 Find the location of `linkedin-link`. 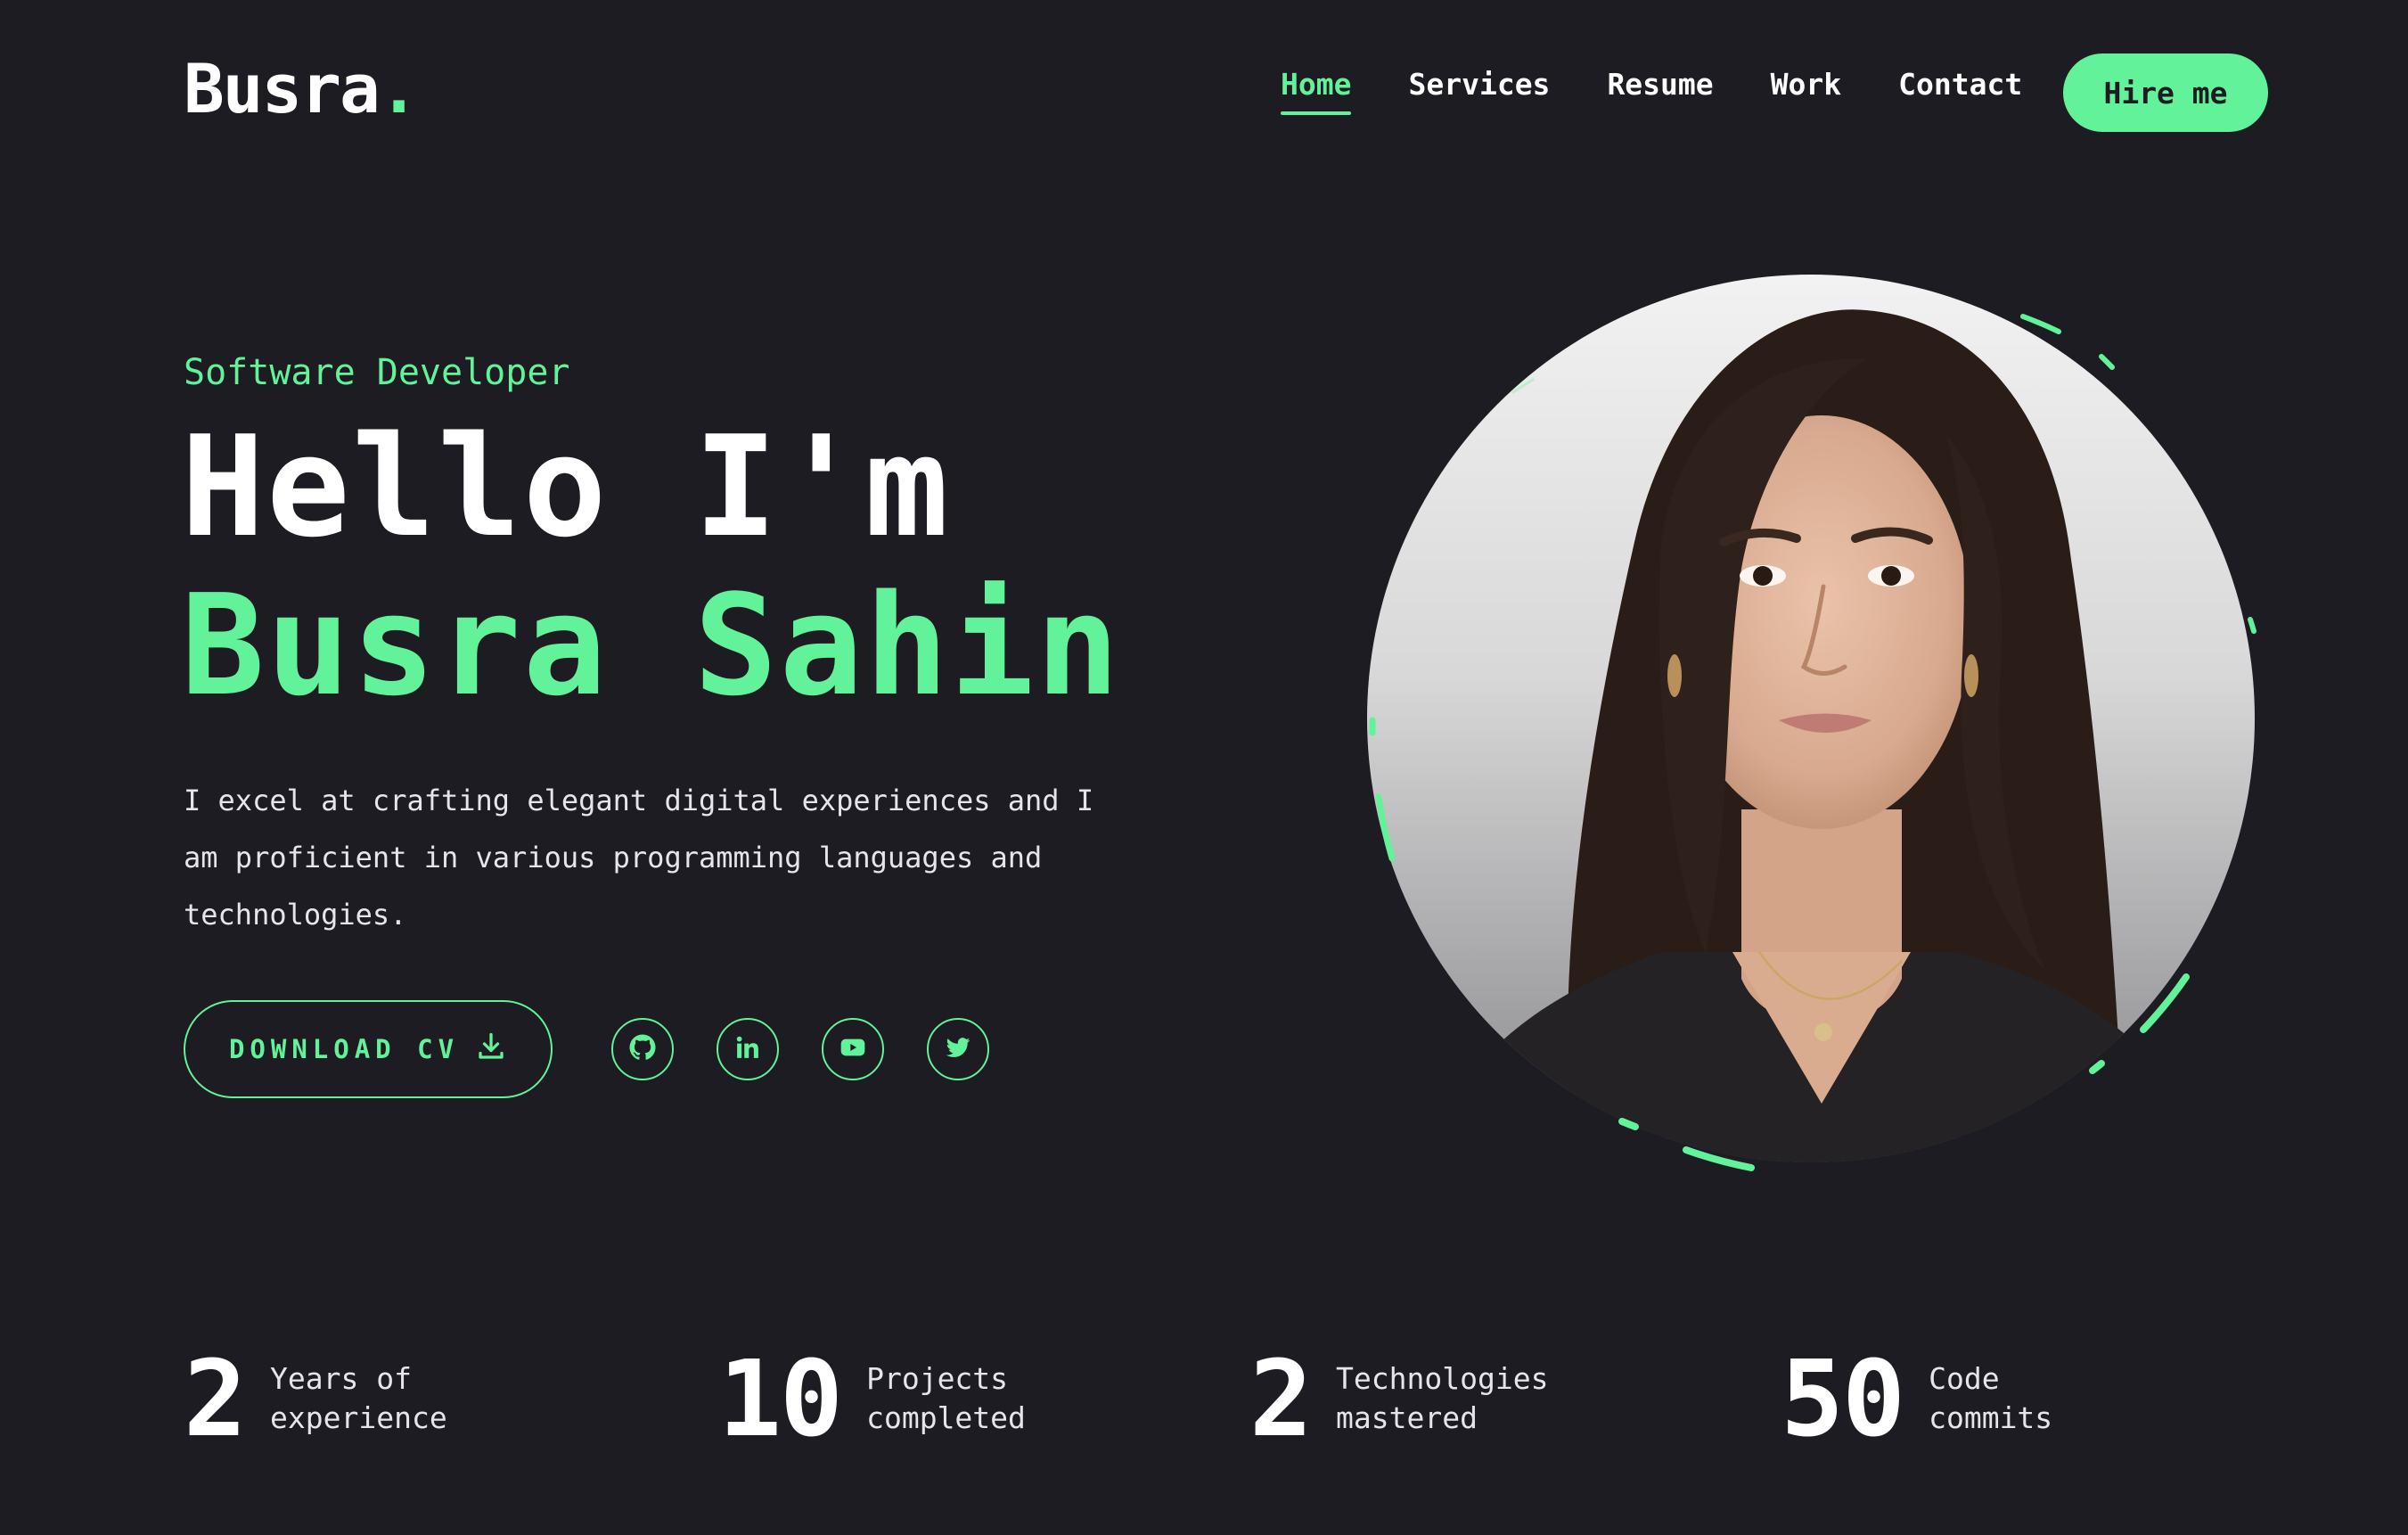

linkedin-link is located at coordinates (748, 1049).